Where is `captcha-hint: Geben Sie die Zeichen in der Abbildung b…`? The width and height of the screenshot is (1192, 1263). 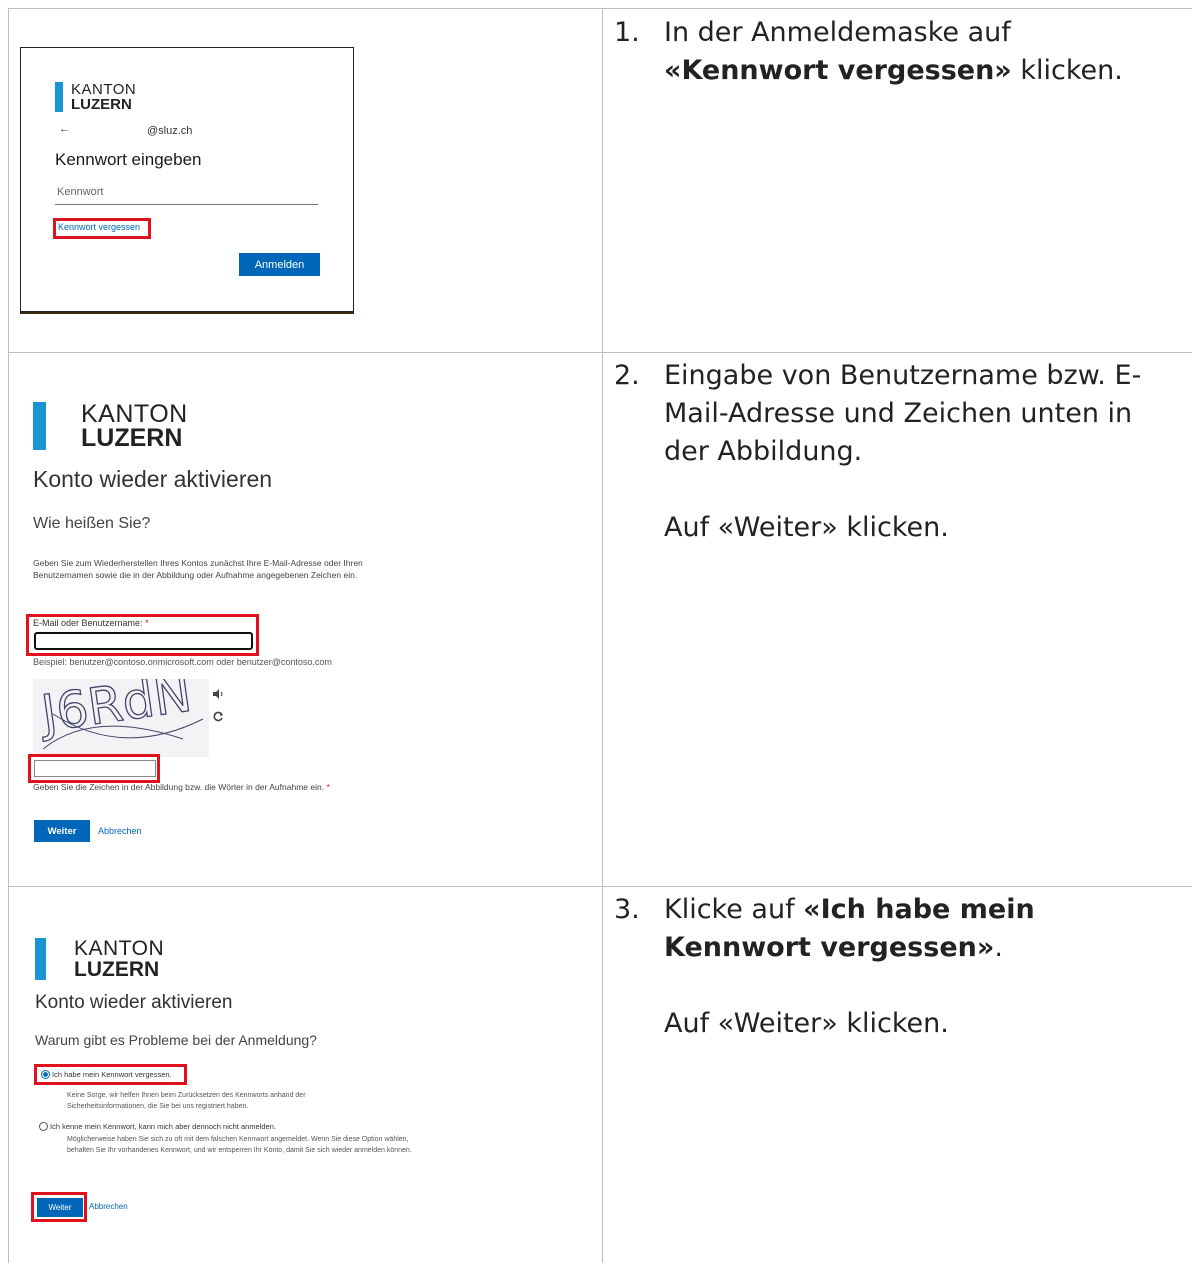
captcha-hint: Geben Sie die Zeichen in der Abbildung b… is located at coordinates (181, 787).